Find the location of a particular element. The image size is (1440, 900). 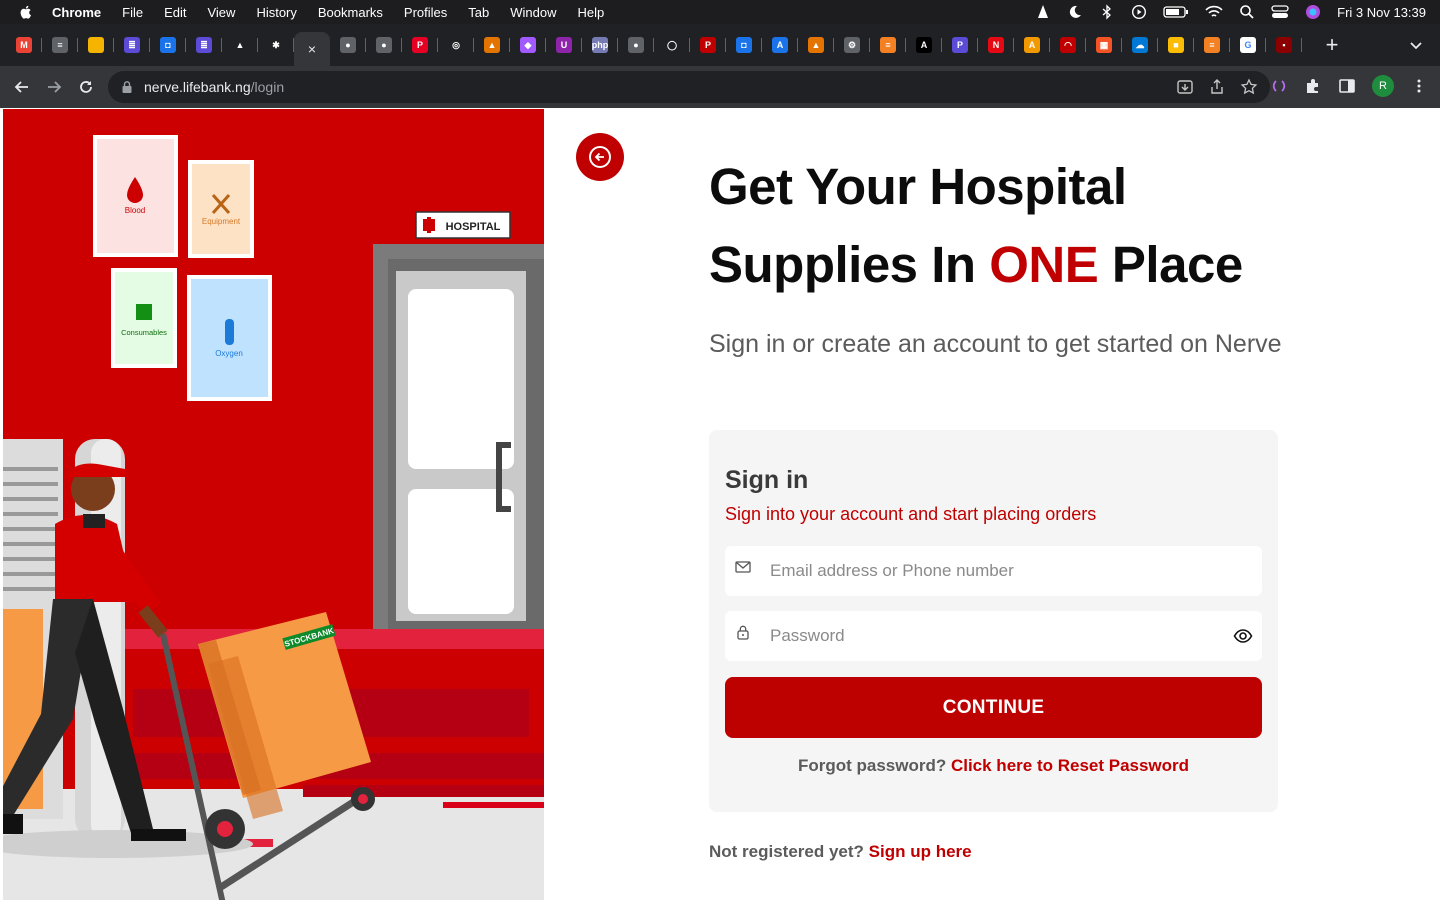

browser-tab: ◯ is located at coordinates (672, 45).